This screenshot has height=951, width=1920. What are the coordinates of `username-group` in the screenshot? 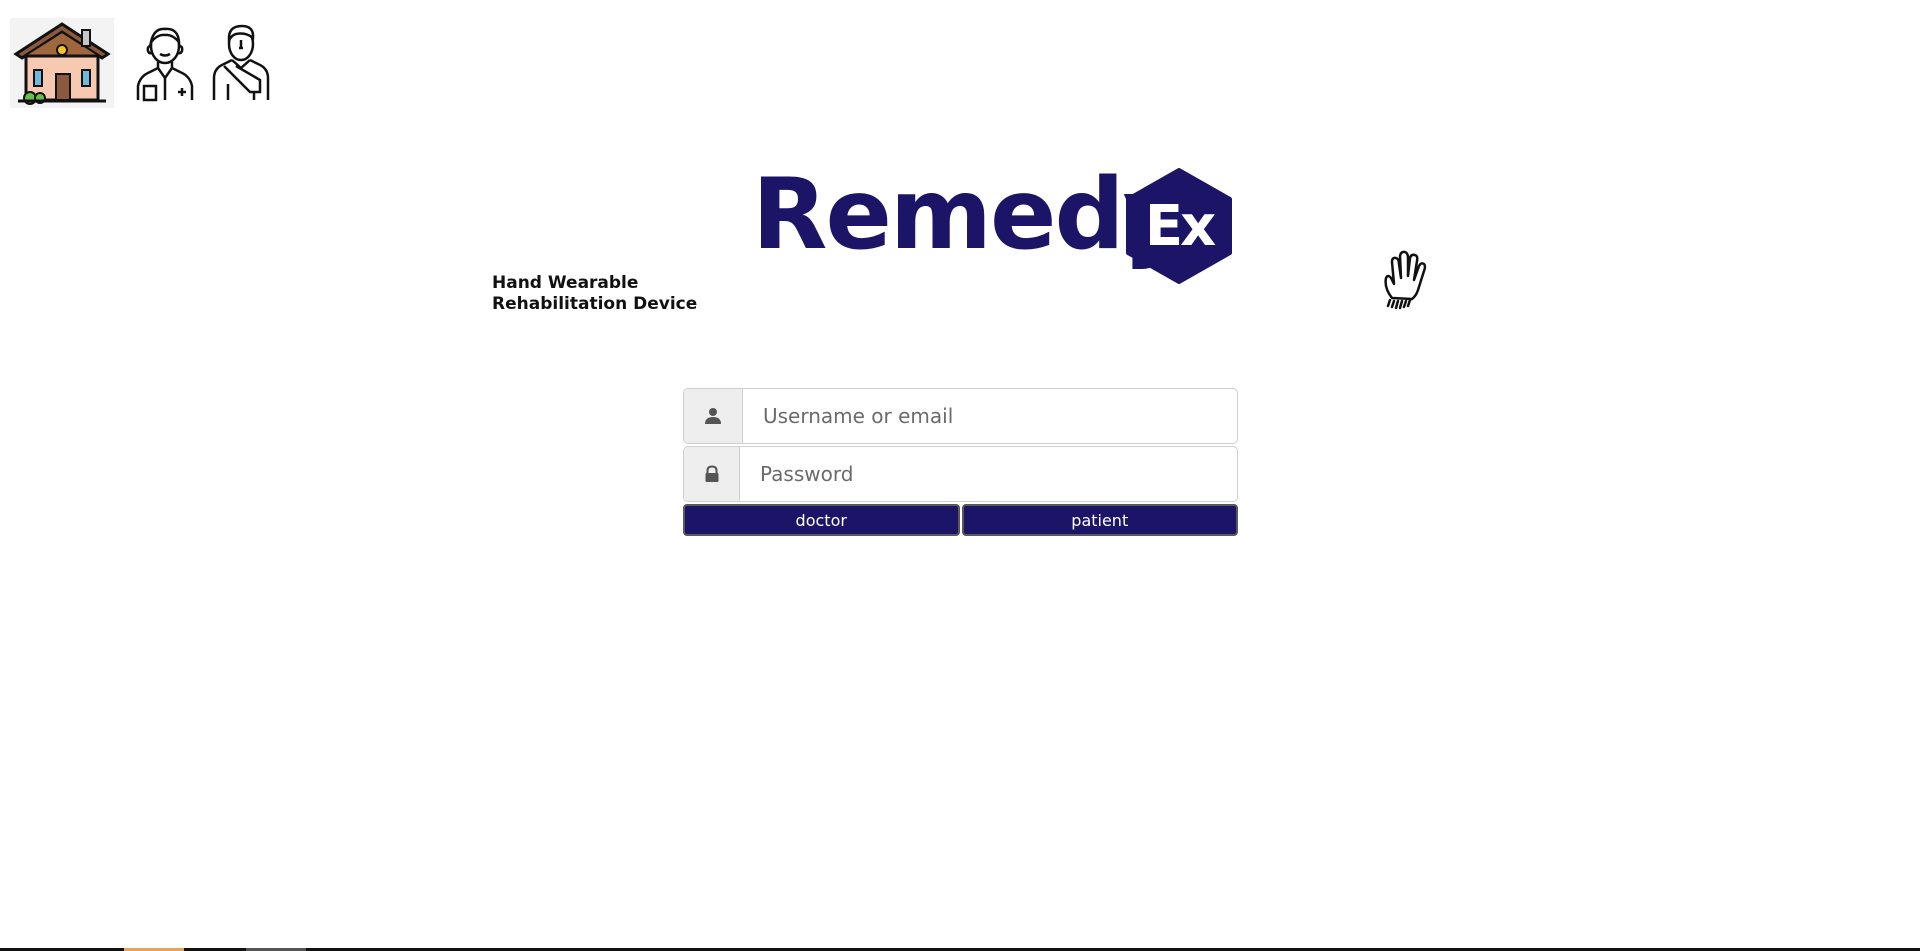 It's located at (960, 416).